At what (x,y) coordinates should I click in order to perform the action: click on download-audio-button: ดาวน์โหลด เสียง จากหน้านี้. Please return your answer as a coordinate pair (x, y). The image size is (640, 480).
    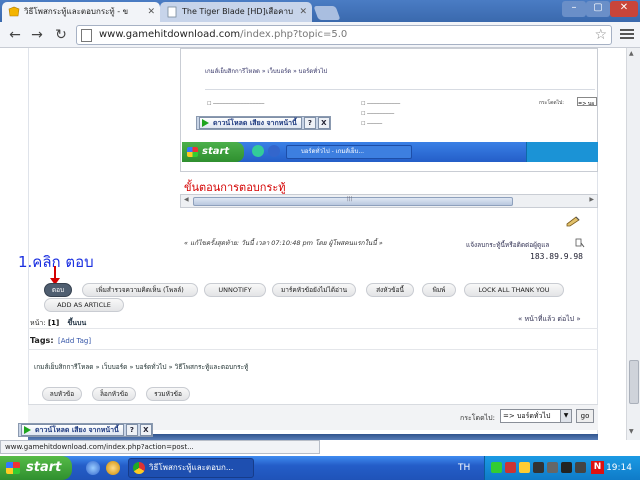
    Looking at the image, I should click on (72, 430).